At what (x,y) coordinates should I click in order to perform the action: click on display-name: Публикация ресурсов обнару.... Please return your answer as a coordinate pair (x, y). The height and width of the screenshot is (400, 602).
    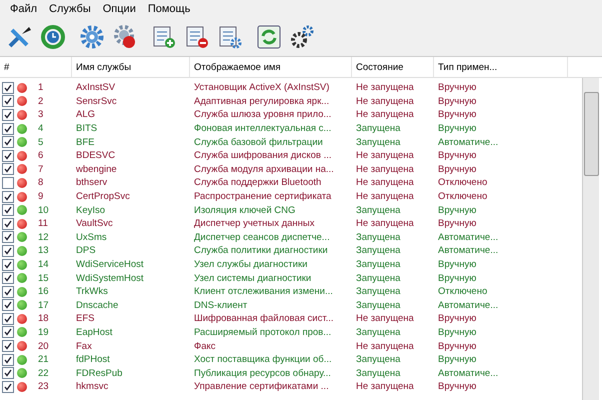
    Looking at the image, I should click on (262, 373).